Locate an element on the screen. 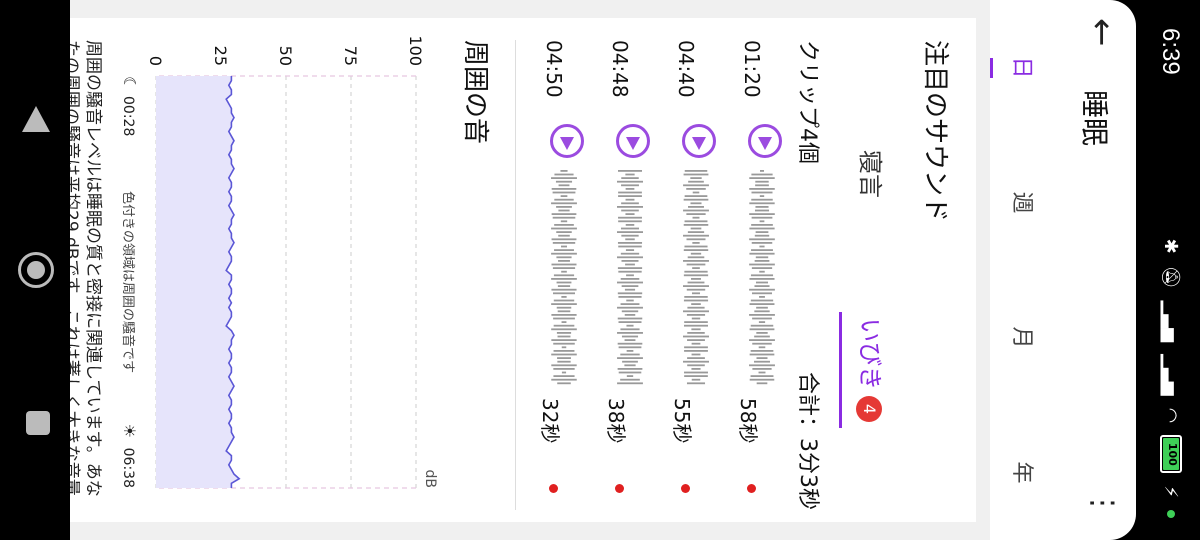 The width and height of the screenshot is (1200, 540). sunrise-icon: ☀ is located at coordinates (129, 431).